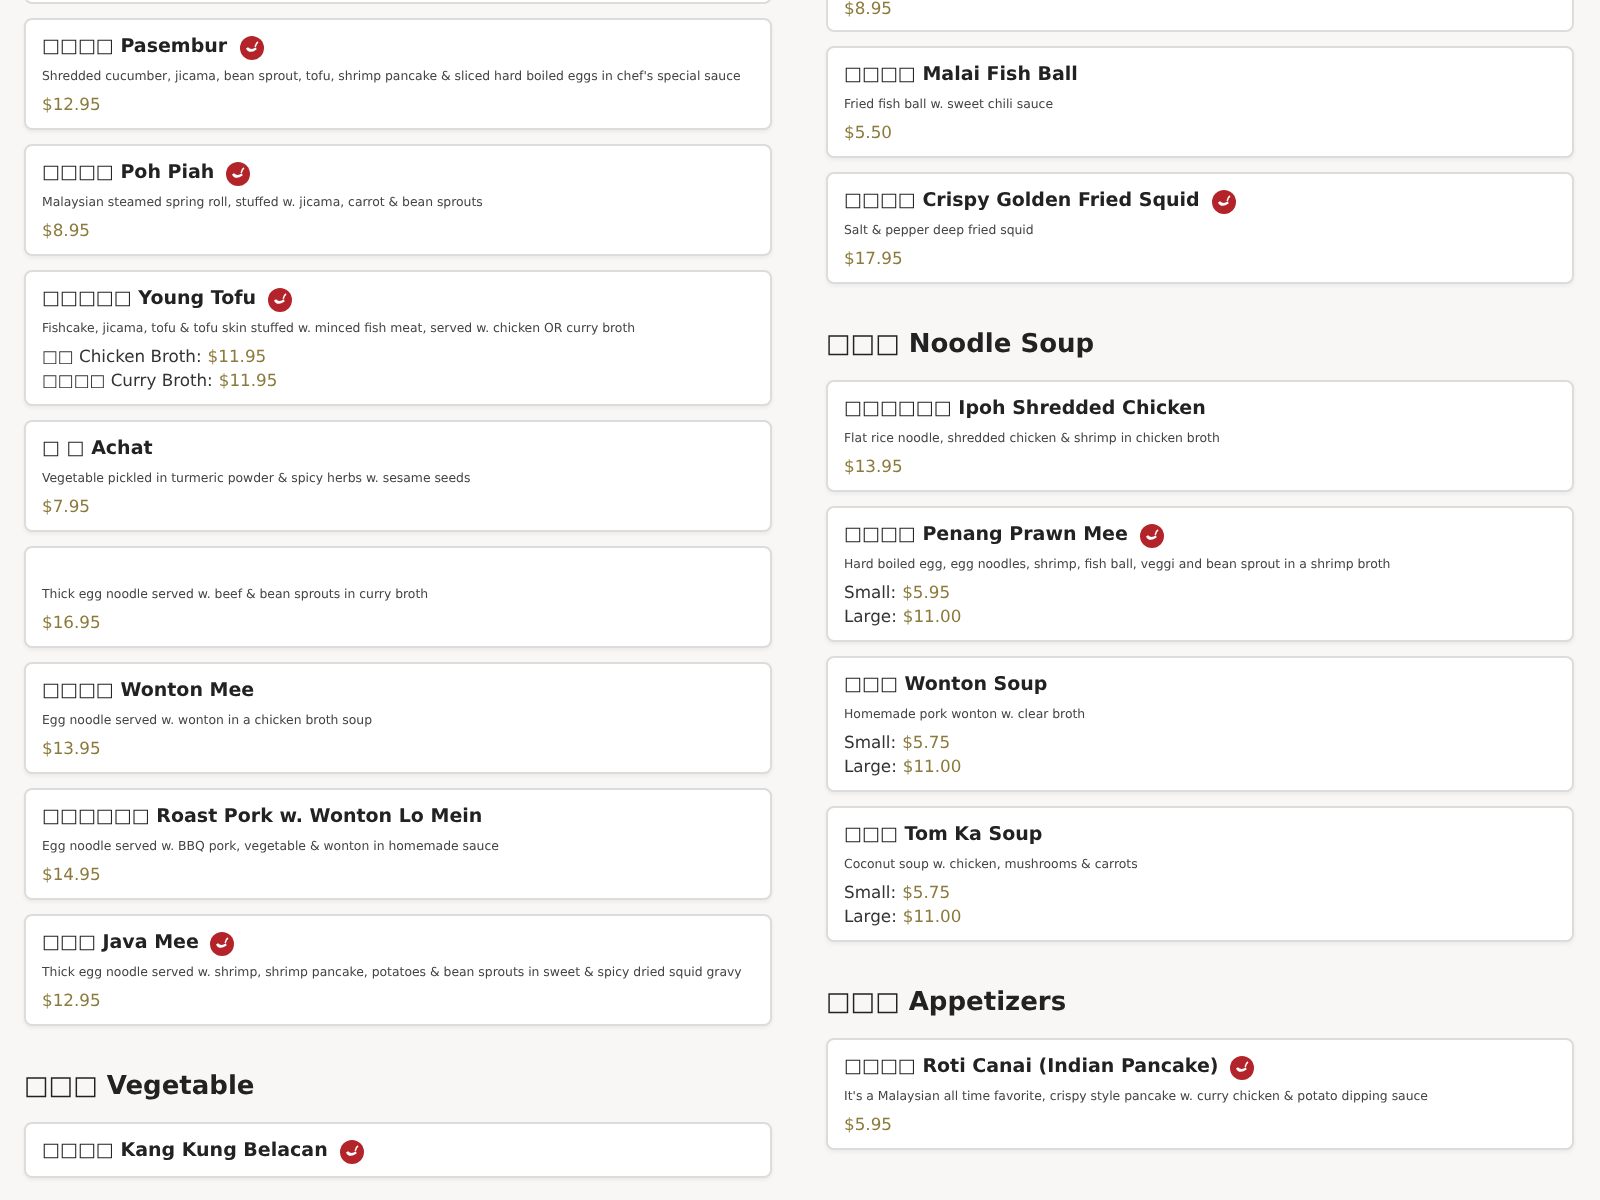 This screenshot has height=1200, width=1600. I want to click on price-label: □□ Chicken Broth:, so click(122, 357).